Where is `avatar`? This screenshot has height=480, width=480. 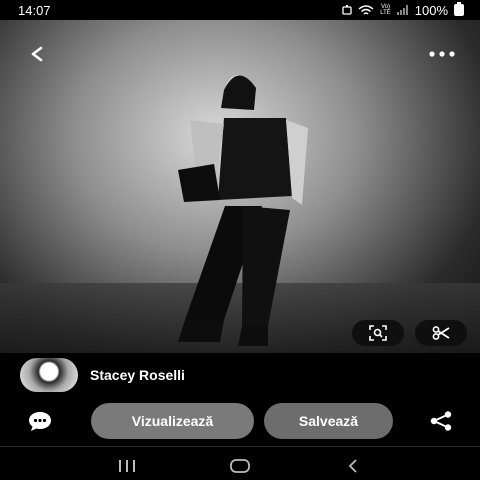 avatar is located at coordinates (49, 375).